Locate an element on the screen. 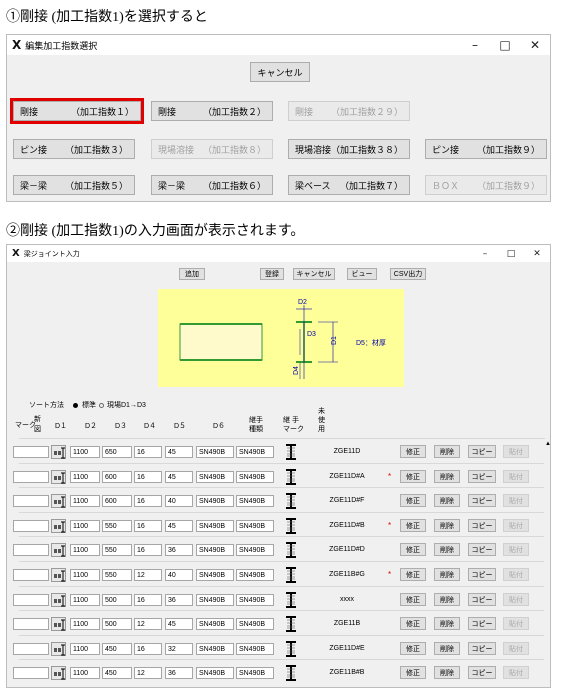 The image size is (564, 692). close-icon: ✕ is located at coordinates (535, 45).